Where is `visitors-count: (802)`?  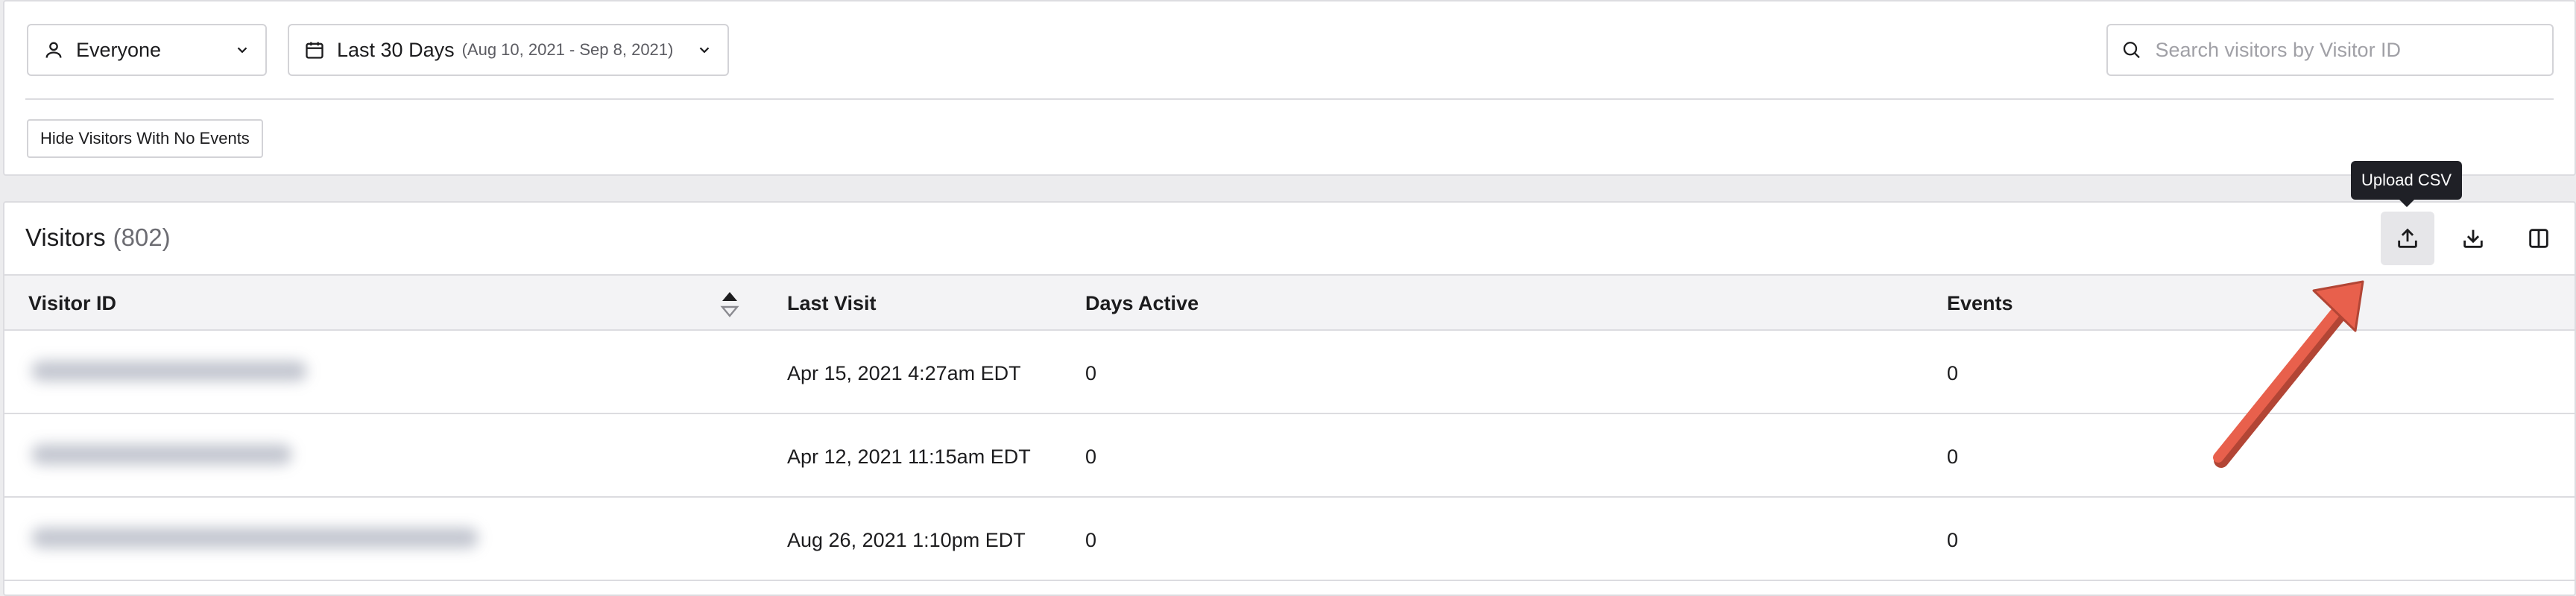 visitors-count: (802) is located at coordinates (142, 237).